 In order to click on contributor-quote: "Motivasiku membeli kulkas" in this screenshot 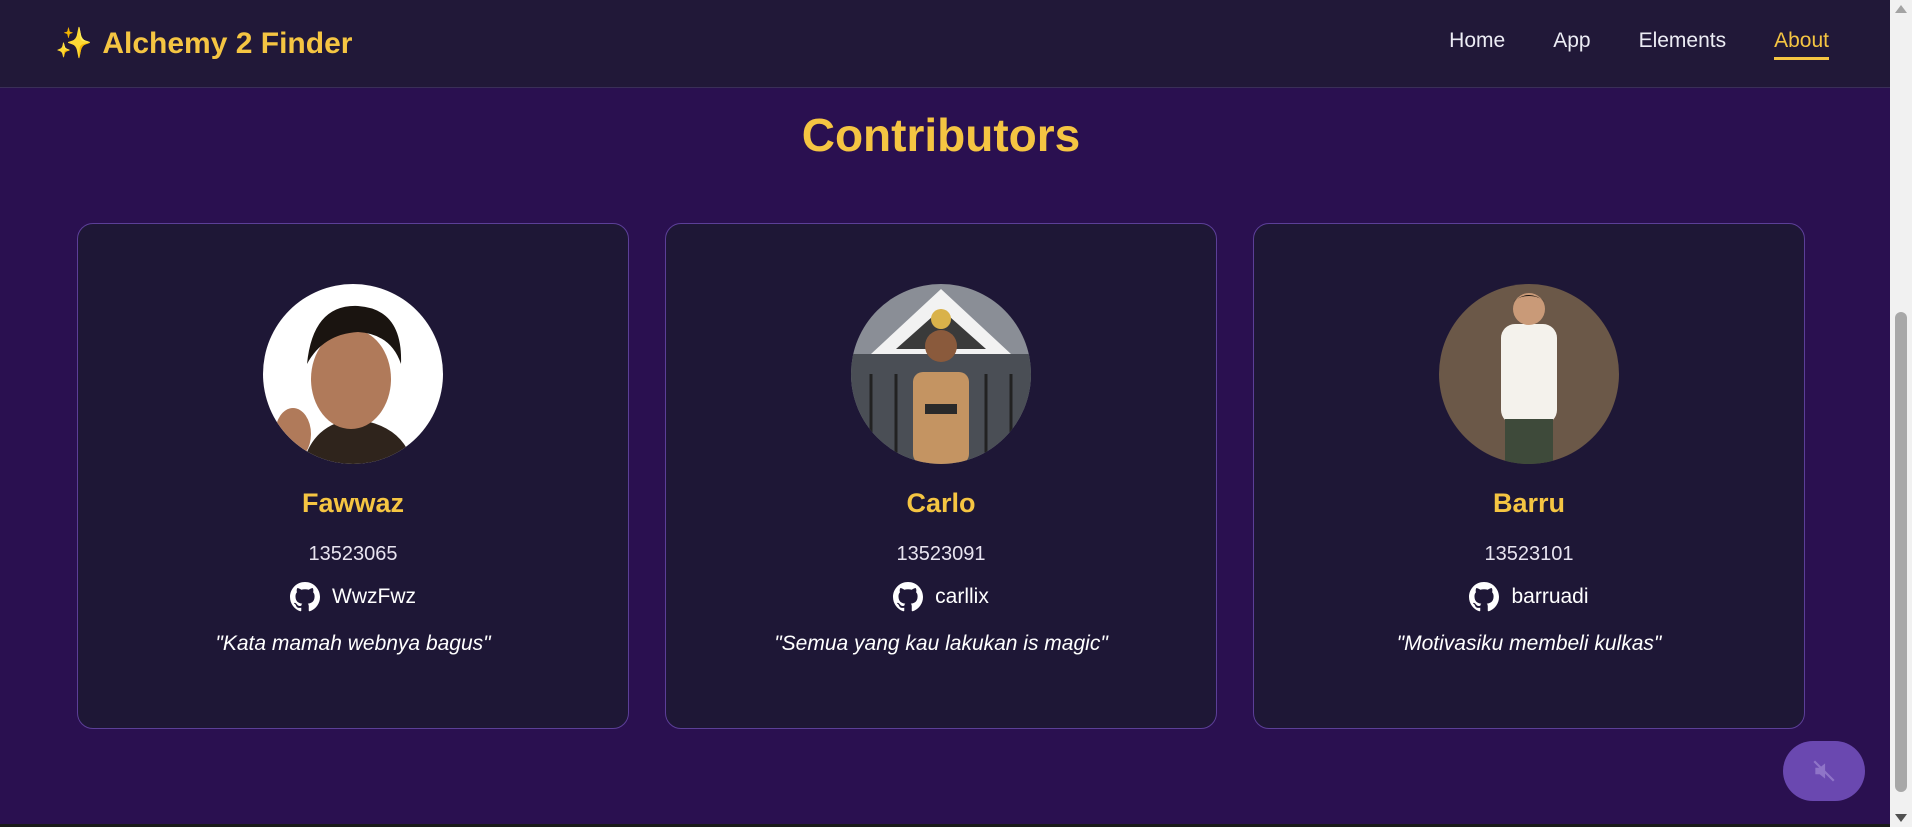, I will do `click(1529, 643)`.